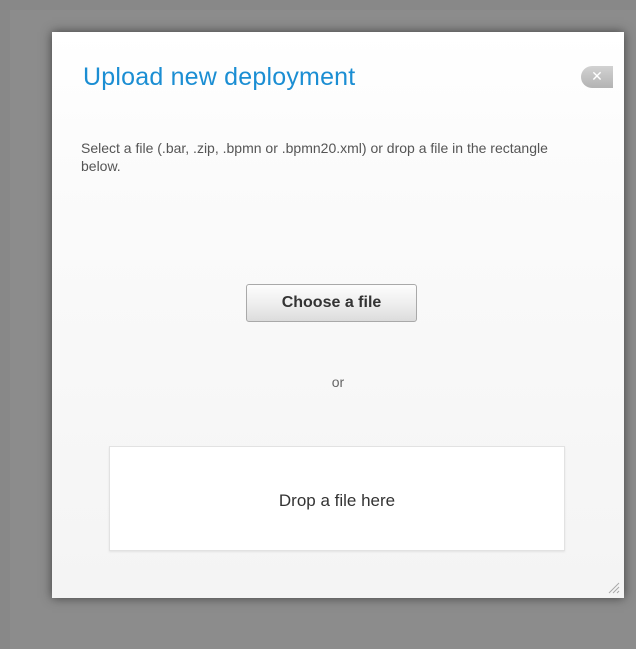 This screenshot has width=636, height=649. What do you see at coordinates (331, 303) in the screenshot?
I see `choose-file-button: Choose a file` at bounding box center [331, 303].